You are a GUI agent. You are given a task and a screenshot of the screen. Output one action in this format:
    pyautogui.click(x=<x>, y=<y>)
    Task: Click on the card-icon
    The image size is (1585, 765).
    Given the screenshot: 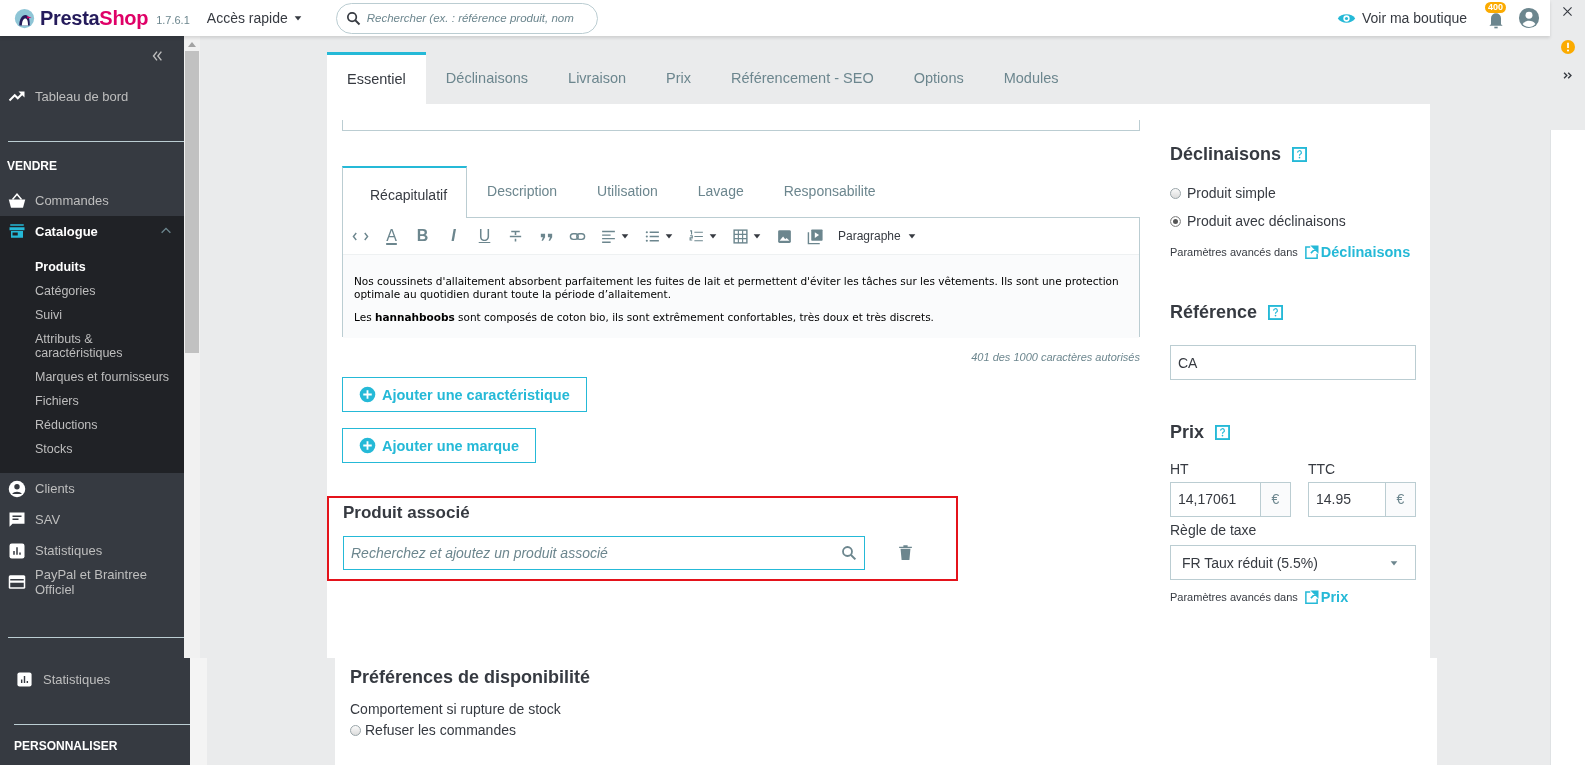 What is the action you would take?
    pyautogui.click(x=17, y=581)
    